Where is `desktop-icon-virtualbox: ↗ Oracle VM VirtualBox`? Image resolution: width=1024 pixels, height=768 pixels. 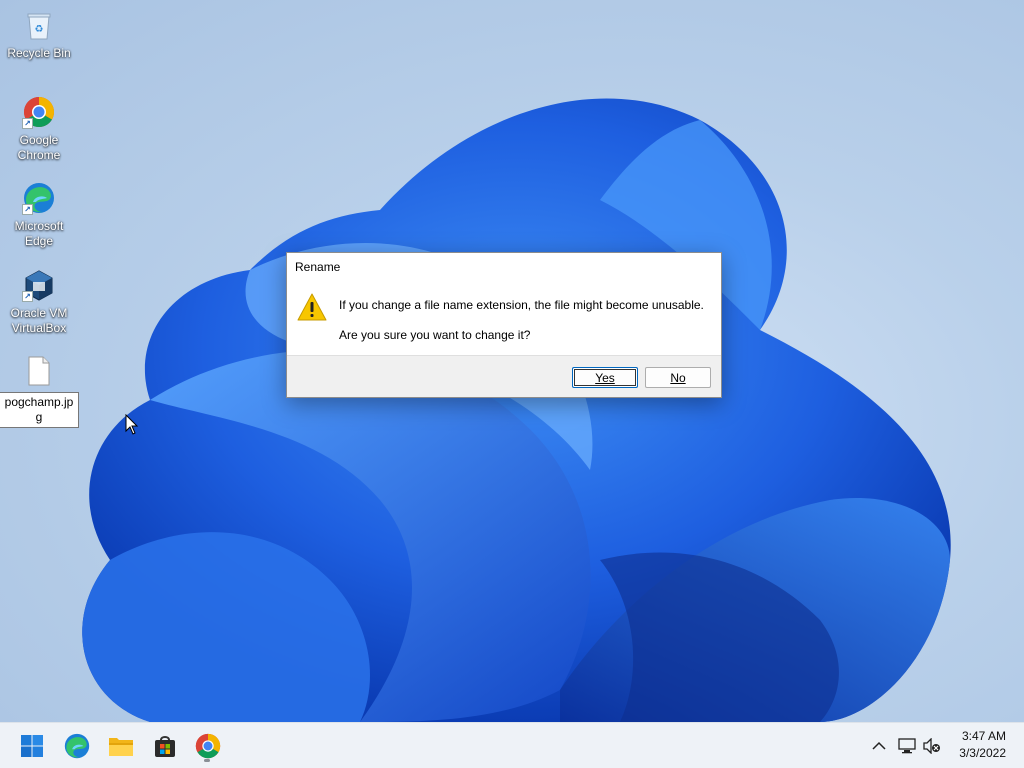
desktop-icon-virtualbox: ↗ Oracle VM VirtualBox is located at coordinates (39, 302).